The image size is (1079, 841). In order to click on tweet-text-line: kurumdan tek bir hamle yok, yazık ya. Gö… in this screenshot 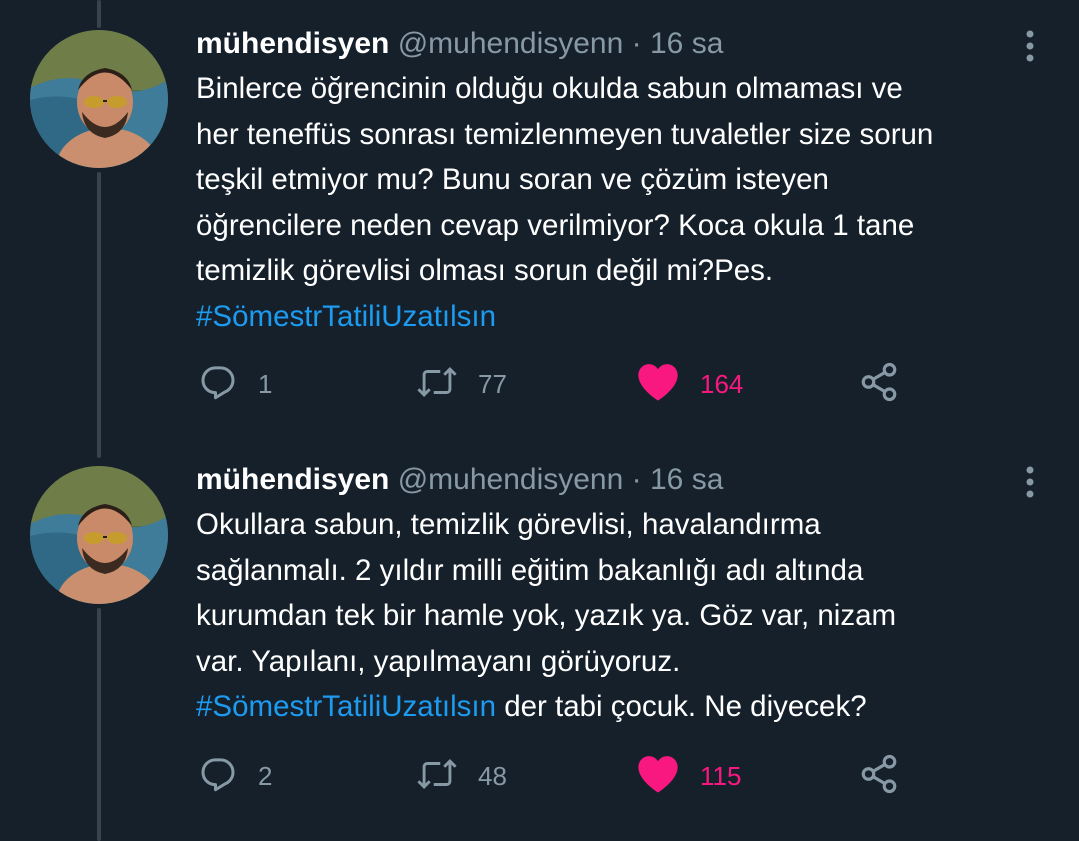, I will do `click(546, 615)`.